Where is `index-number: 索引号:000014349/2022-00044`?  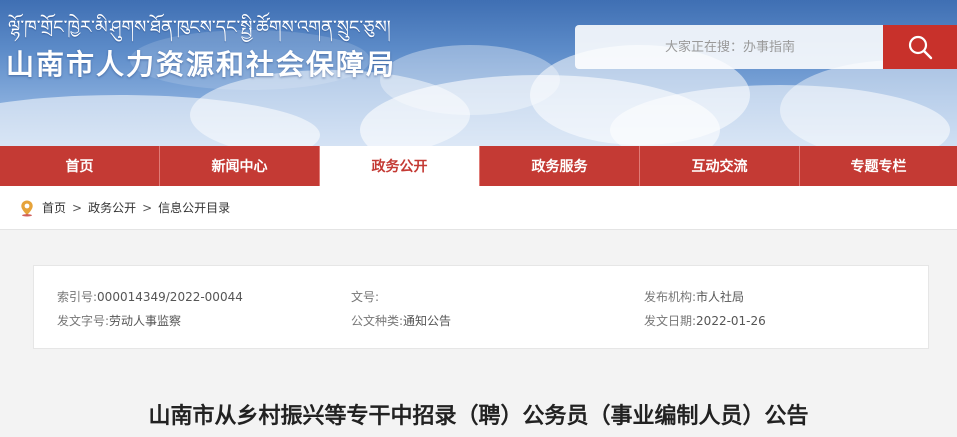 index-number: 索引号:000014349/2022-00044 is located at coordinates (150, 296).